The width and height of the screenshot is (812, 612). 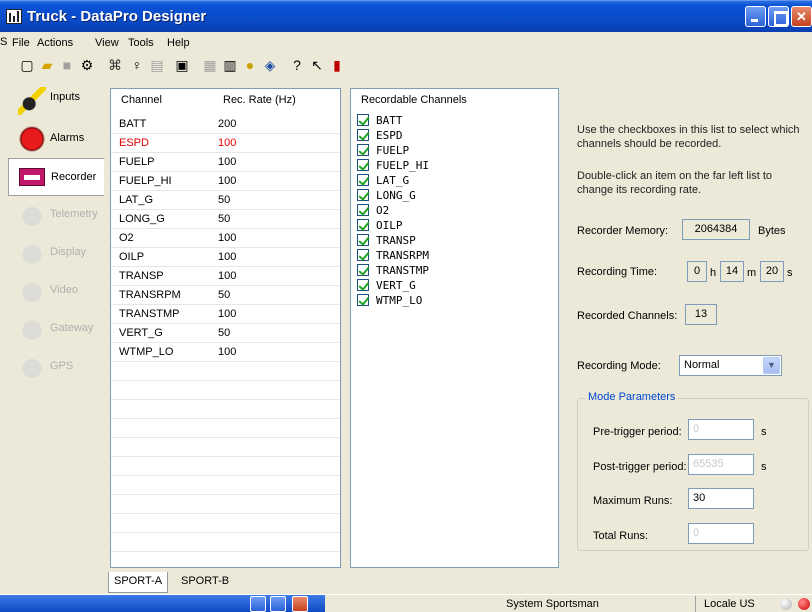 I want to click on sidebar-item-gps: GPS, so click(x=56, y=367).